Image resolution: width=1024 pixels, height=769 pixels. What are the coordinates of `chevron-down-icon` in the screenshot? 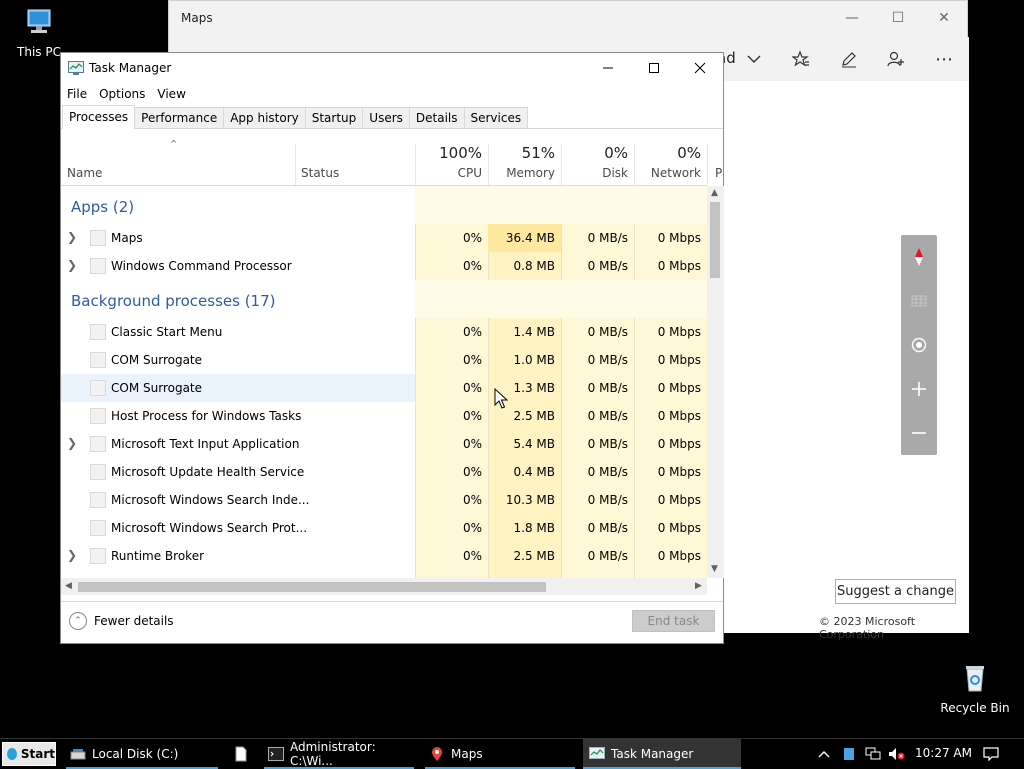 It's located at (754, 59).